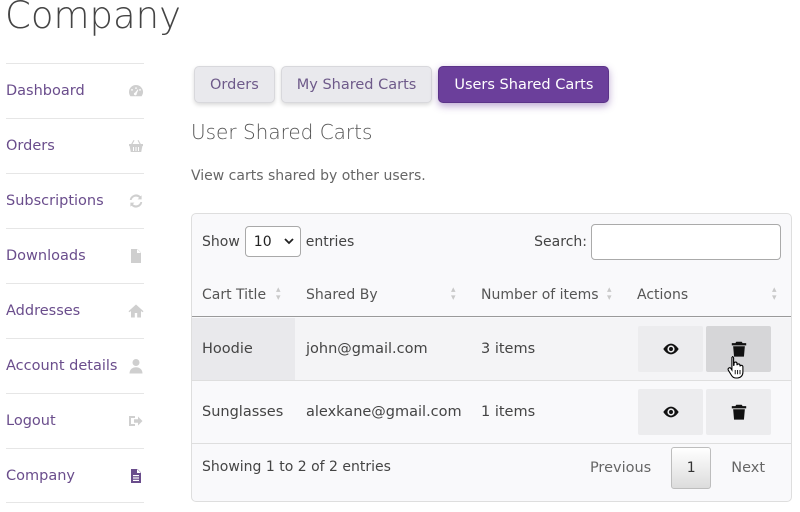 The image size is (800, 512). Describe the element at coordinates (43, 311) in the screenshot. I see `sidebar-item-label: Addresses` at that location.